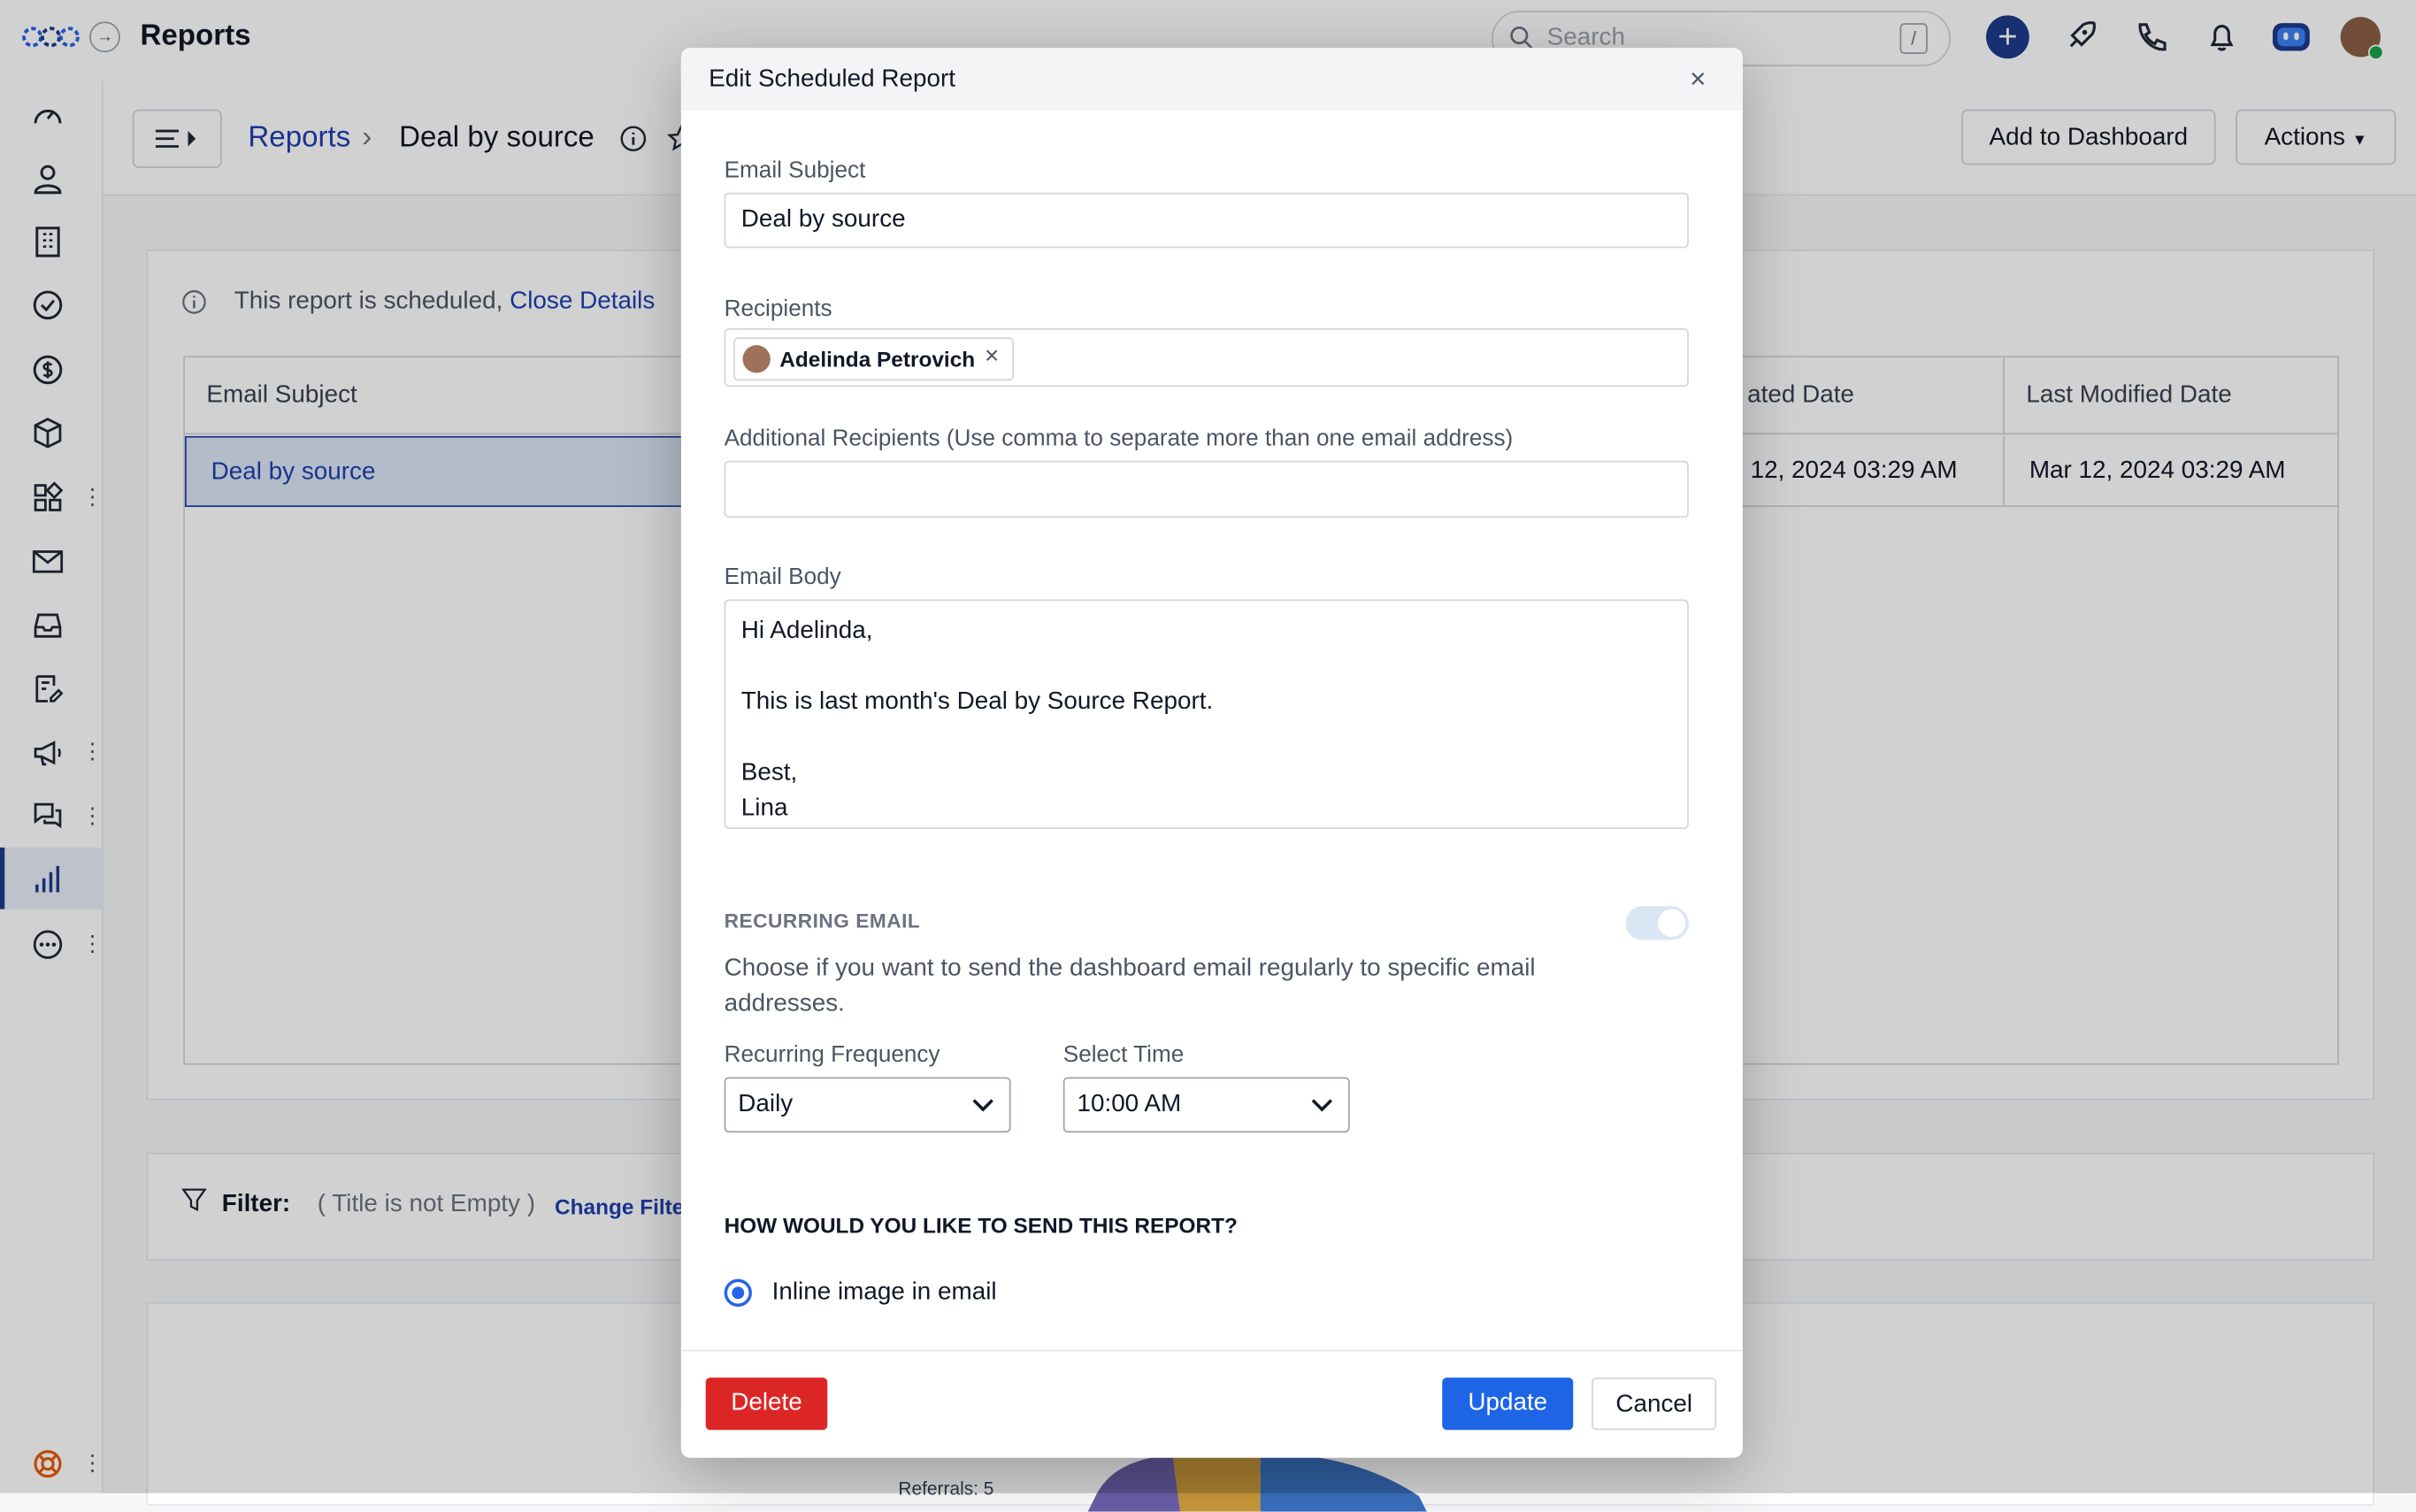  I want to click on send-method-heading: HOW WOULD YOU LIKE TO SEND THIS REPORT?, so click(981, 1225).